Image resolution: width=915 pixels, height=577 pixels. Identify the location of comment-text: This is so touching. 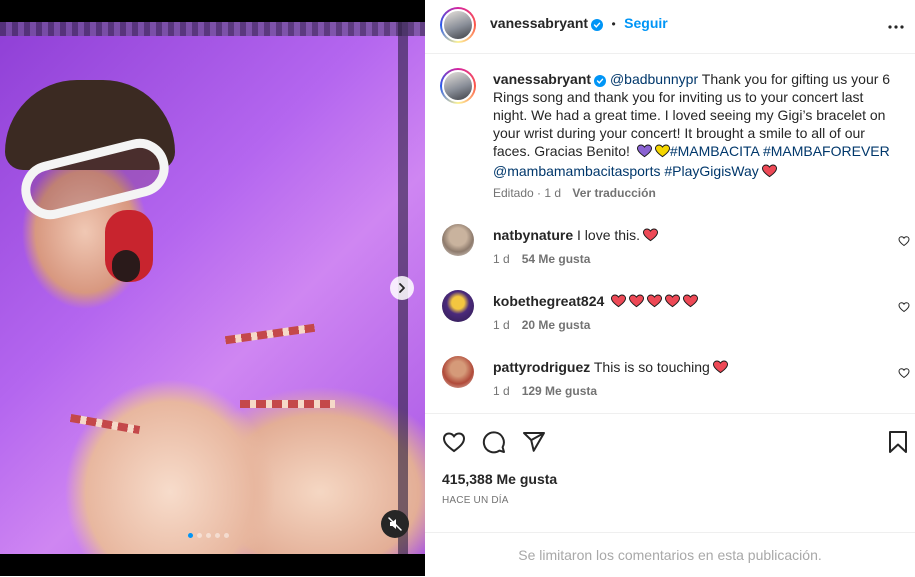
(651, 367).